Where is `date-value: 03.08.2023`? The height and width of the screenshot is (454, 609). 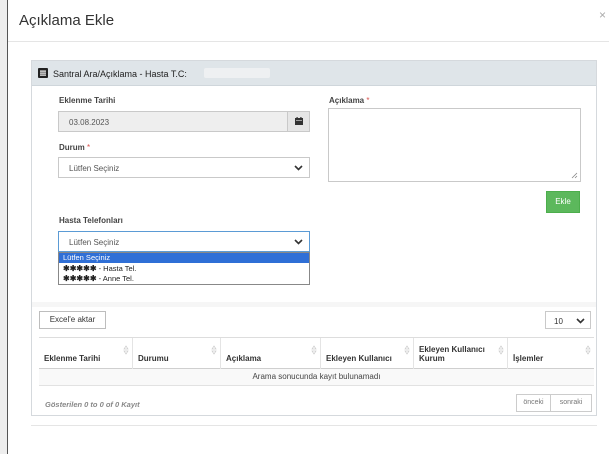
date-value: 03.08.2023 is located at coordinates (89, 122).